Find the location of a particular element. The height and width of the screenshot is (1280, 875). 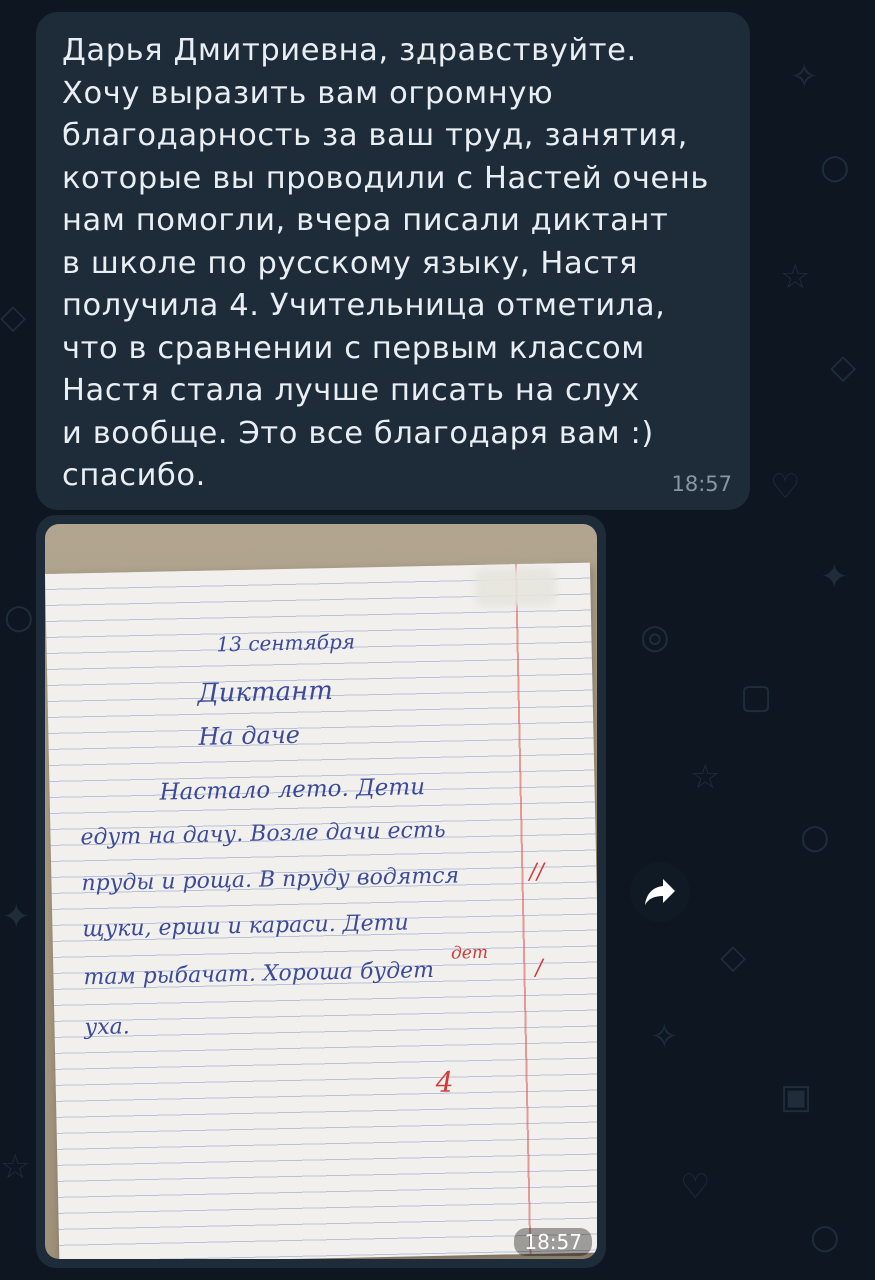

photo-timestamp: 18:57 is located at coordinates (553, 1242).